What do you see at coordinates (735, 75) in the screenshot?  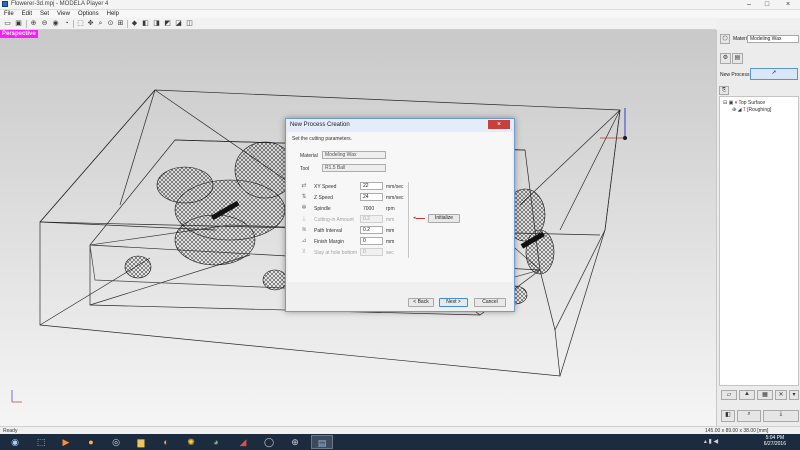 I see `new-process-label: New Process` at bounding box center [735, 75].